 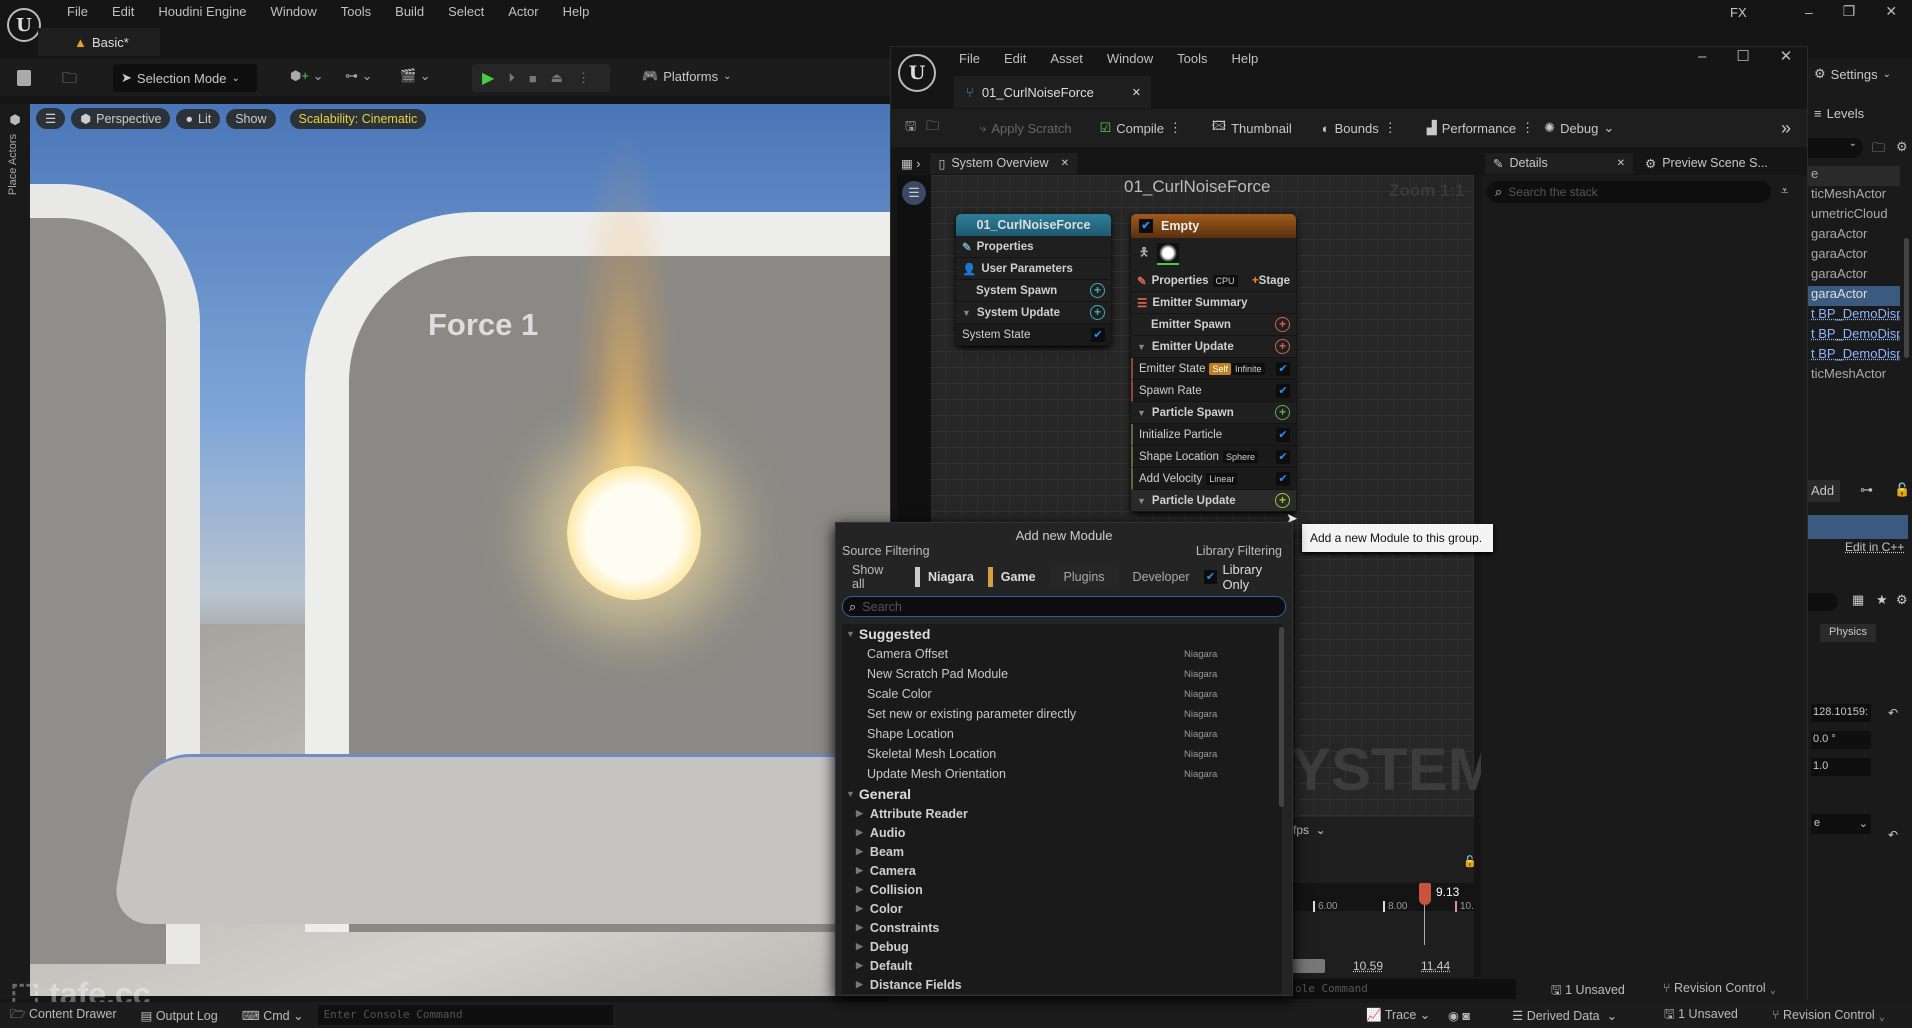 What do you see at coordinates (1902, 600) in the screenshot?
I see `details-settings-icon: ⚙` at bounding box center [1902, 600].